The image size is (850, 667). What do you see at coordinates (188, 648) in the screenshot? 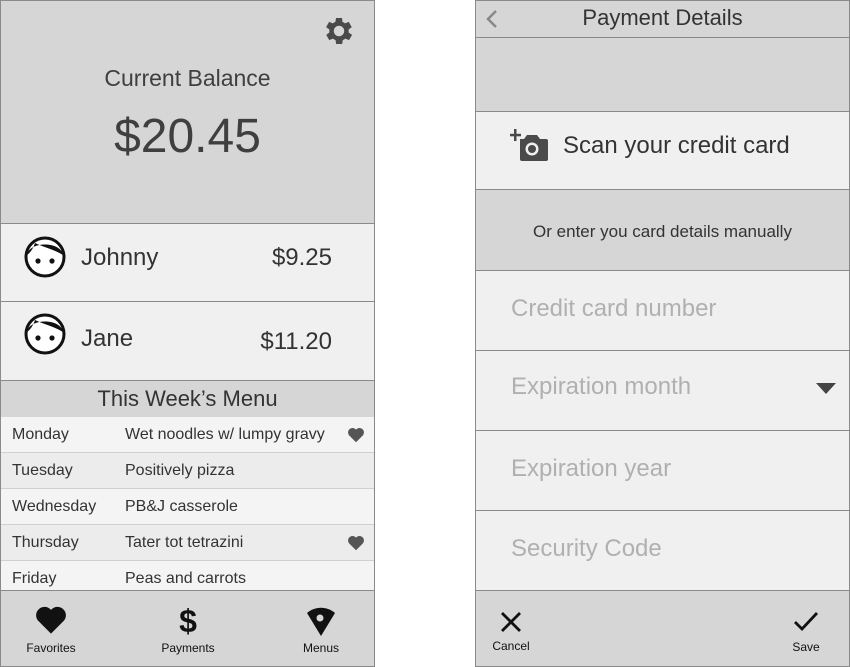
I see `tab-label: Payments` at bounding box center [188, 648].